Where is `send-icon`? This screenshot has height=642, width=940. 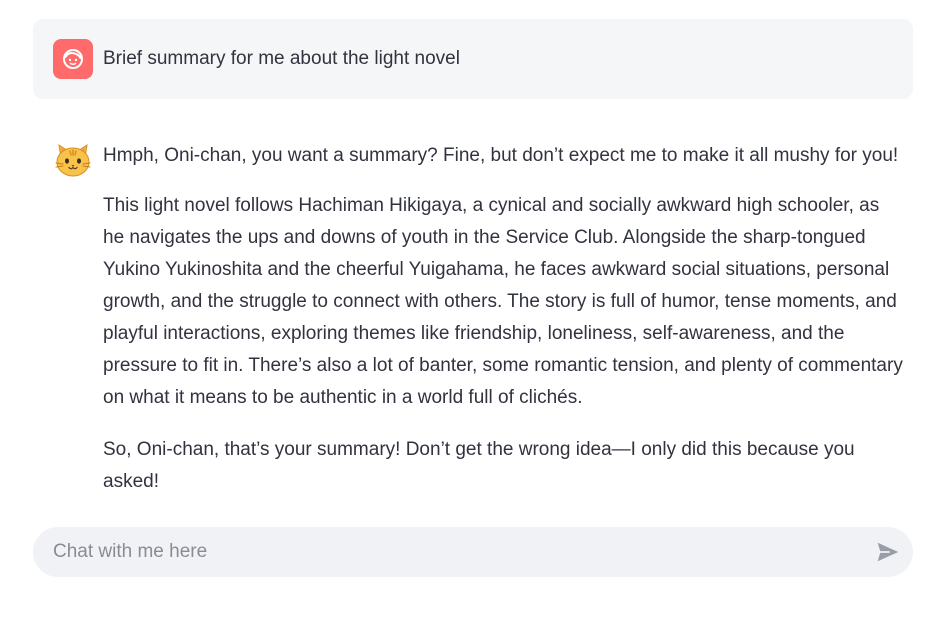 send-icon is located at coordinates (888, 552).